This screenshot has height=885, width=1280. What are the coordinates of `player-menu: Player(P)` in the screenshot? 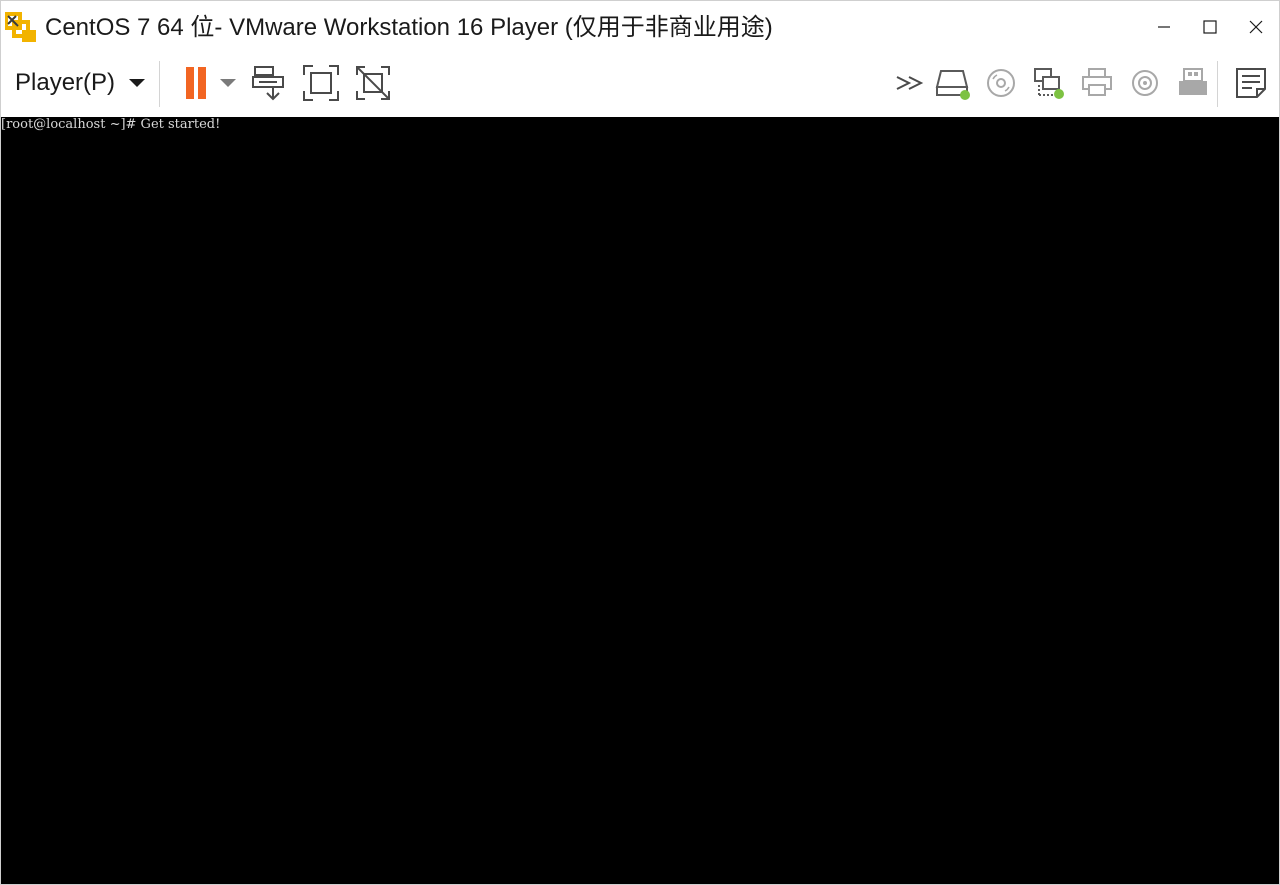 It's located at (80, 83).